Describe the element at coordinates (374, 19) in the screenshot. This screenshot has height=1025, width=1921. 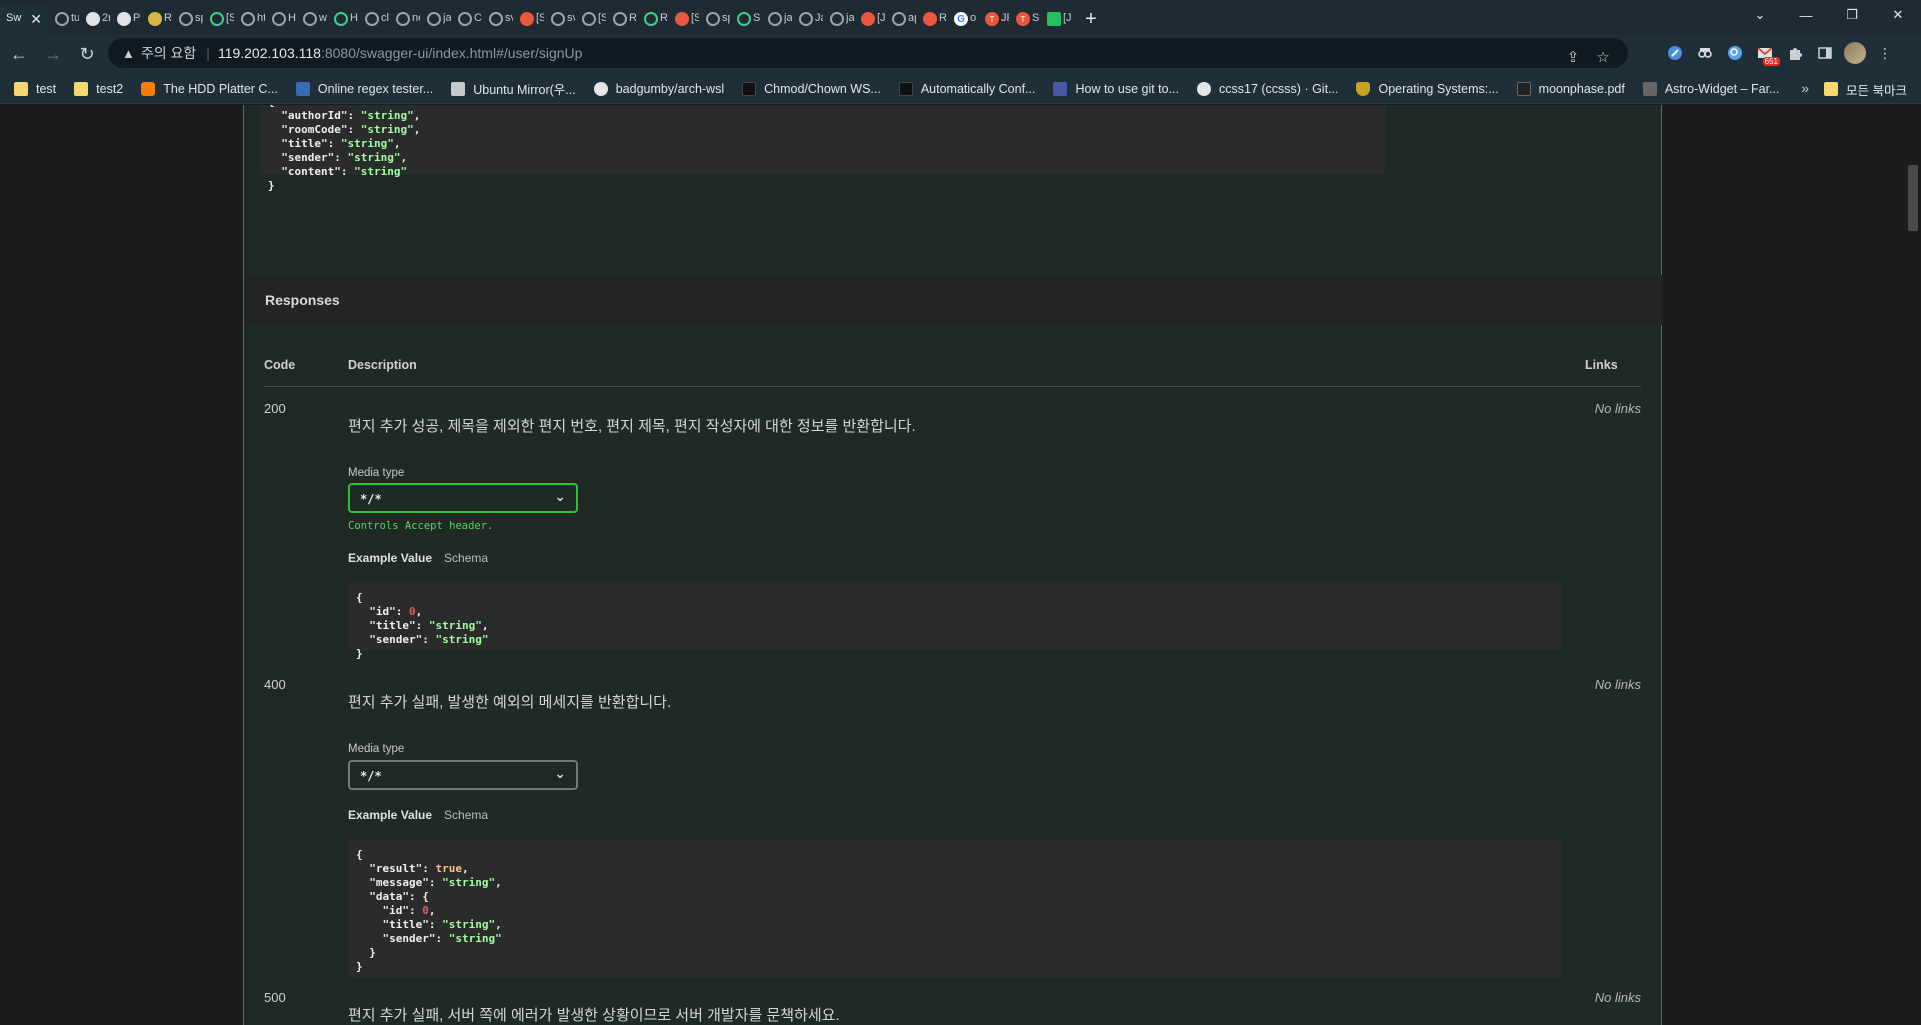
I see `browser-tab: cl` at that location.